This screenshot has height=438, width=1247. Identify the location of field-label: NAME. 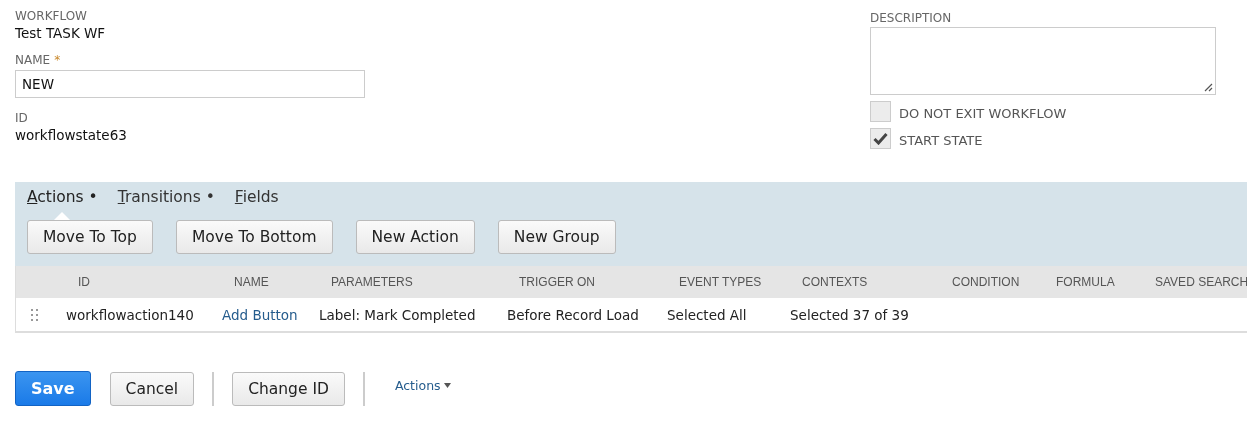
(33, 60).